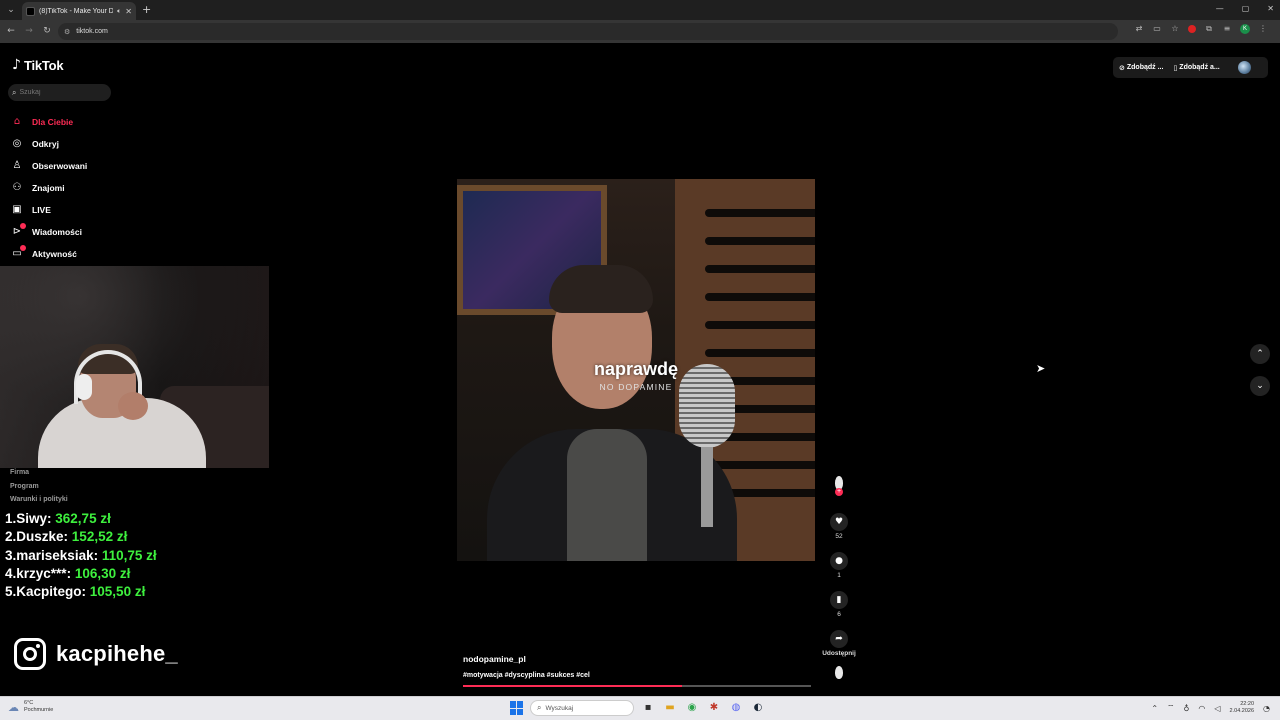  What do you see at coordinates (48, 188) in the screenshot?
I see `sidebar-item-friends: ⚇ Znajomi` at bounding box center [48, 188].